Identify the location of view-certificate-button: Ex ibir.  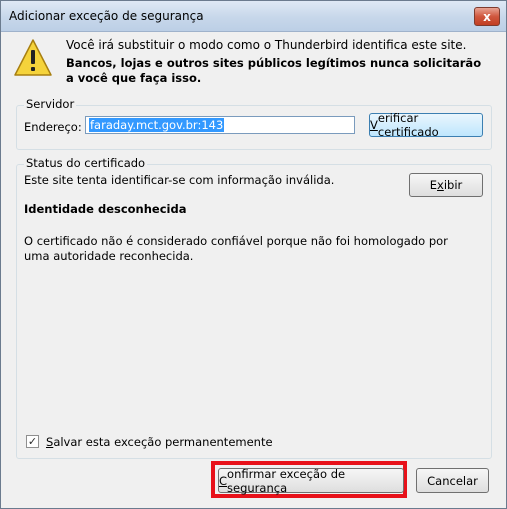
(446, 185).